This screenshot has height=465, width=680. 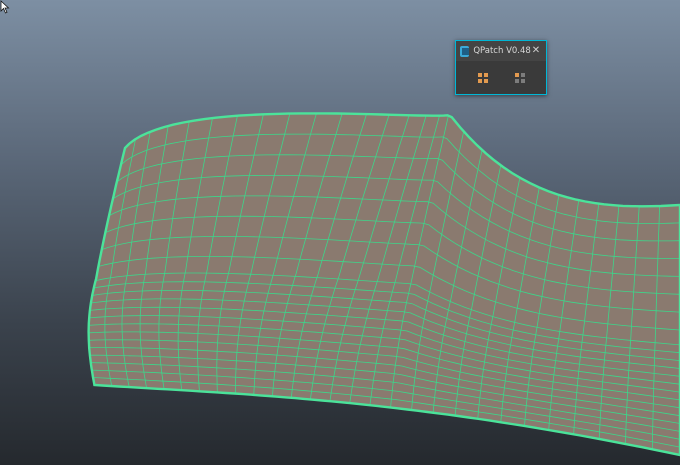 What do you see at coordinates (501, 77) in the screenshot?
I see `qpatch-toolbar` at bounding box center [501, 77].